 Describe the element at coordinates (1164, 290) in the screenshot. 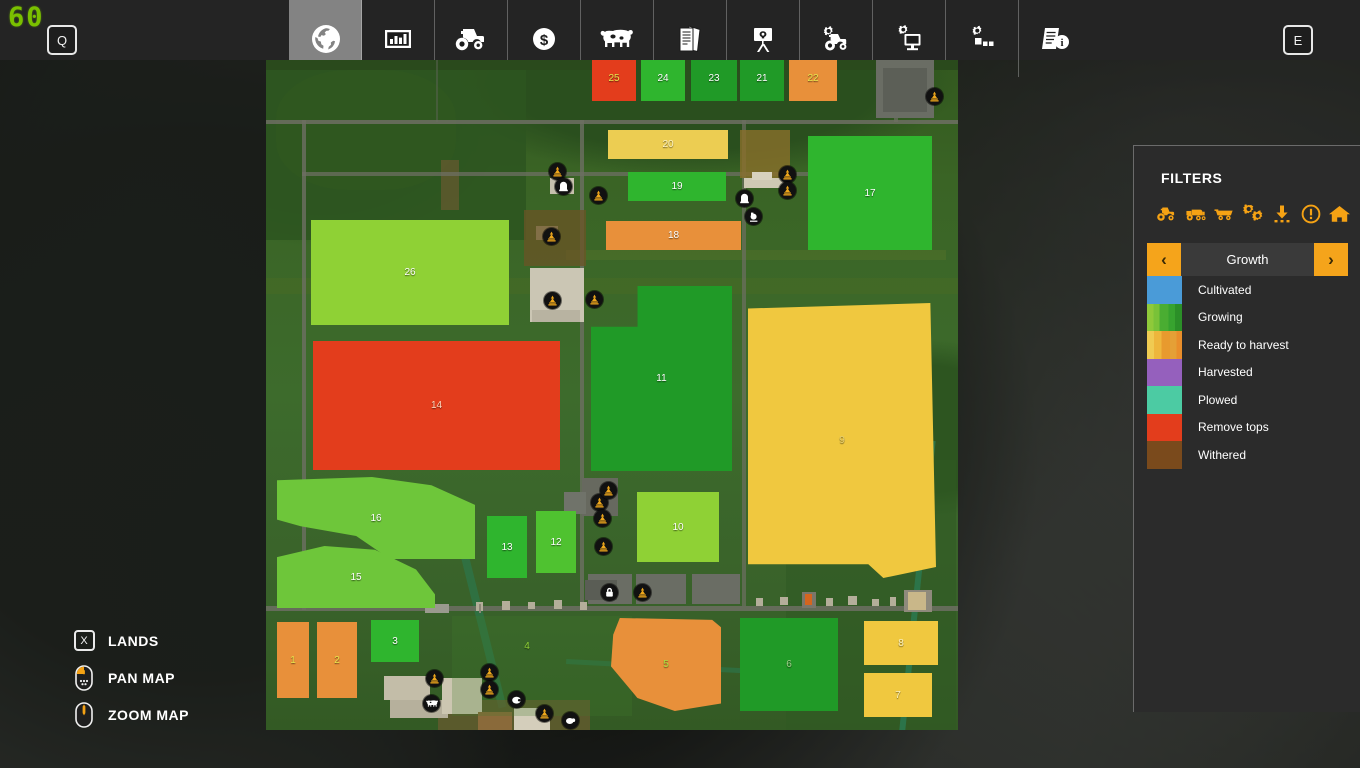

I see `legend-color-swatch` at that location.